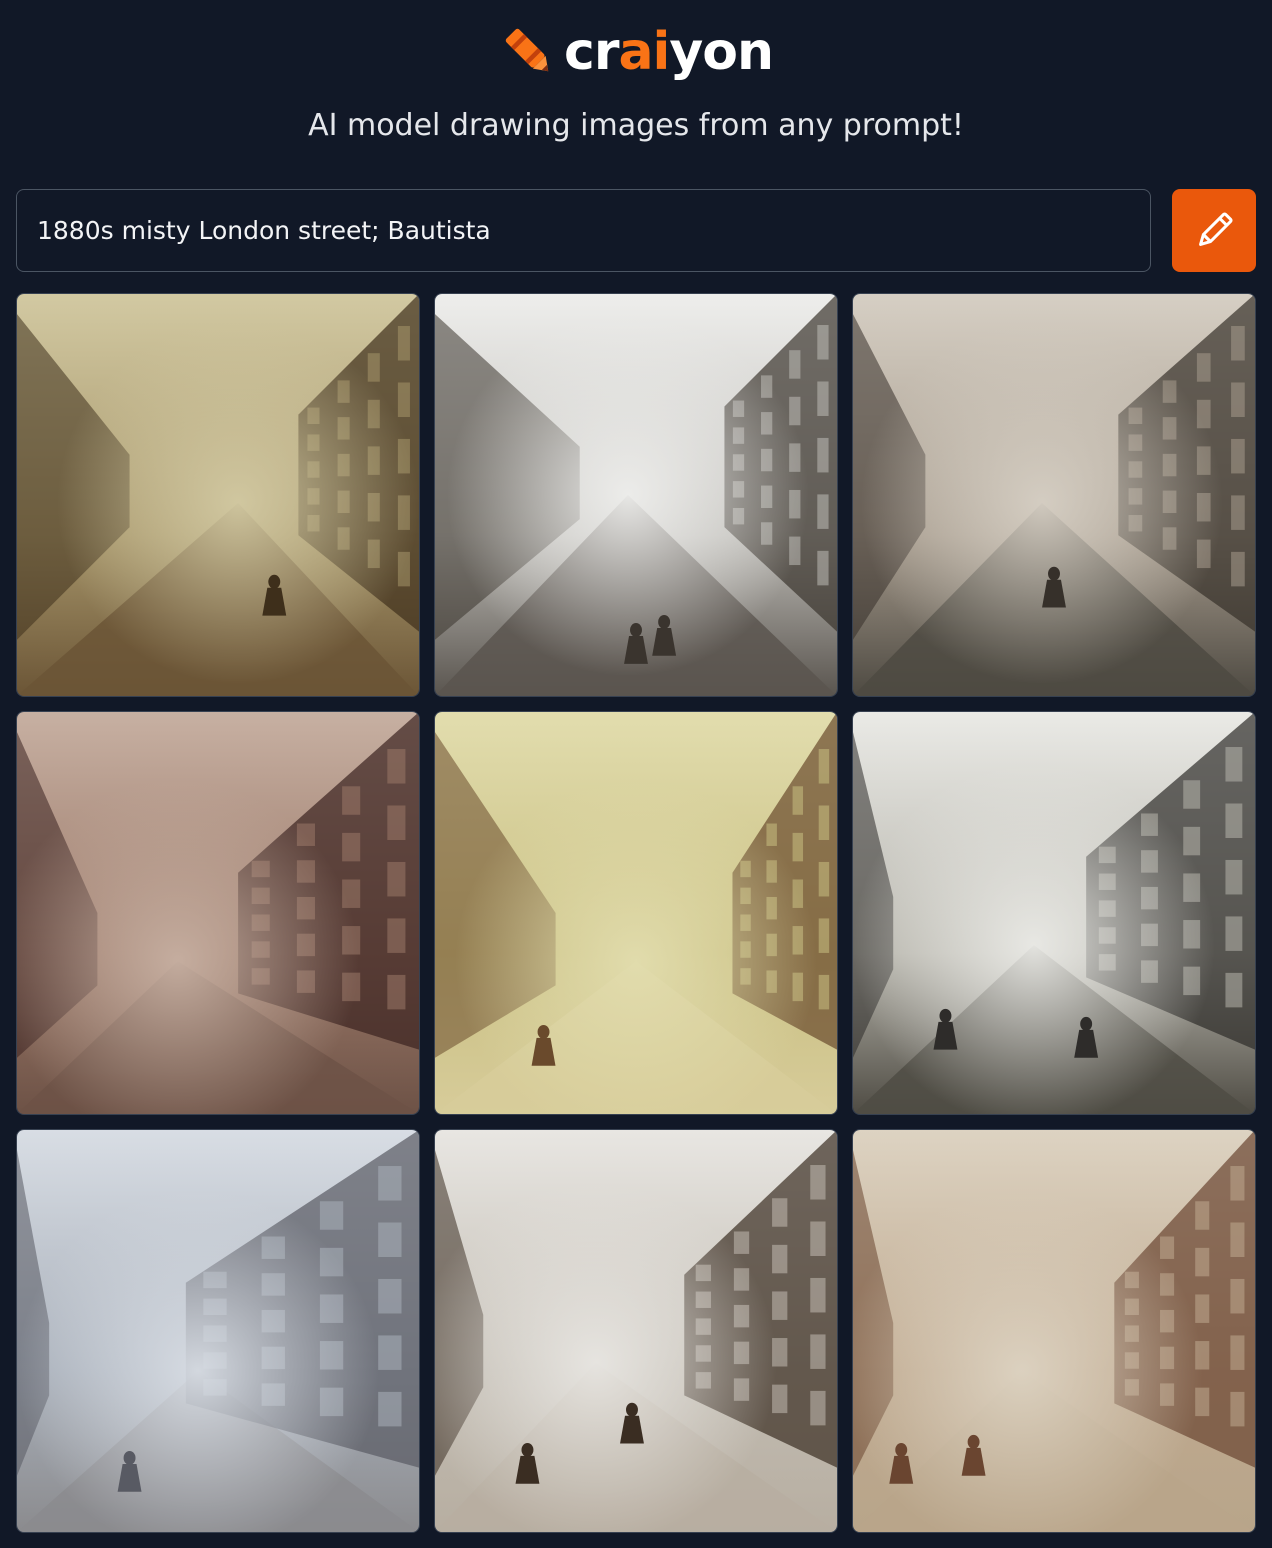 This screenshot has height=1548, width=1272. I want to click on draw-button, so click(1214, 230).